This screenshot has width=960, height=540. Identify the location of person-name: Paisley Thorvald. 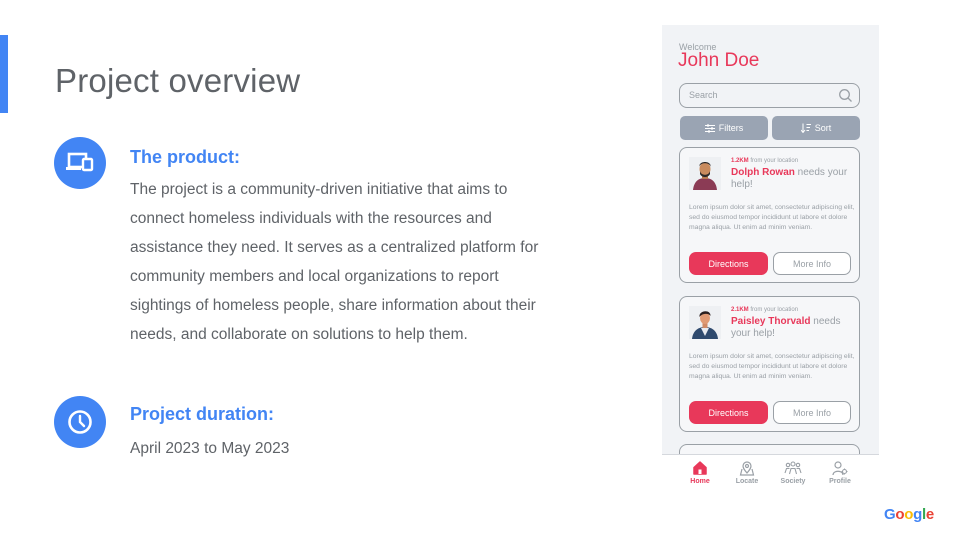
(771, 321).